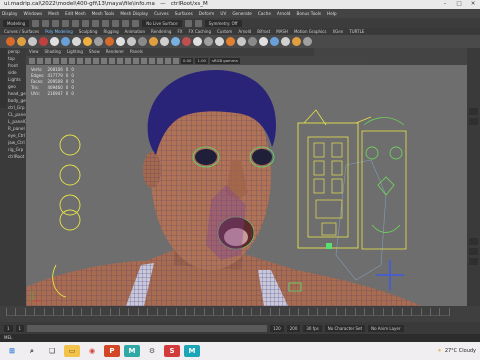 This screenshot has width=480, height=360. What do you see at coordinates (142, 41) in the screenshot?
I see `shelf-gear-icon` at bounding box center [142, 41].